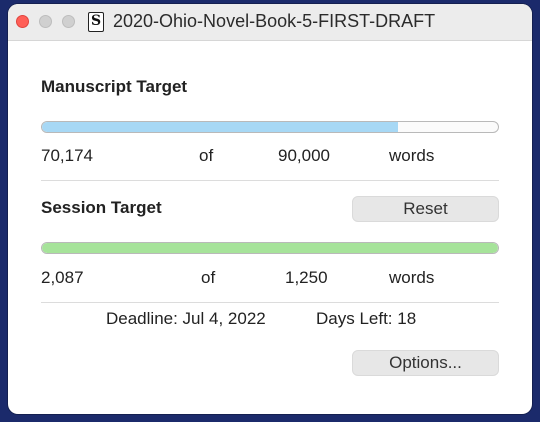  What do you see at coordinates (114, 86) in the screenshot?
I see `manuscript-target-heading: Manuscript Target` at bounding box center [114, 86].